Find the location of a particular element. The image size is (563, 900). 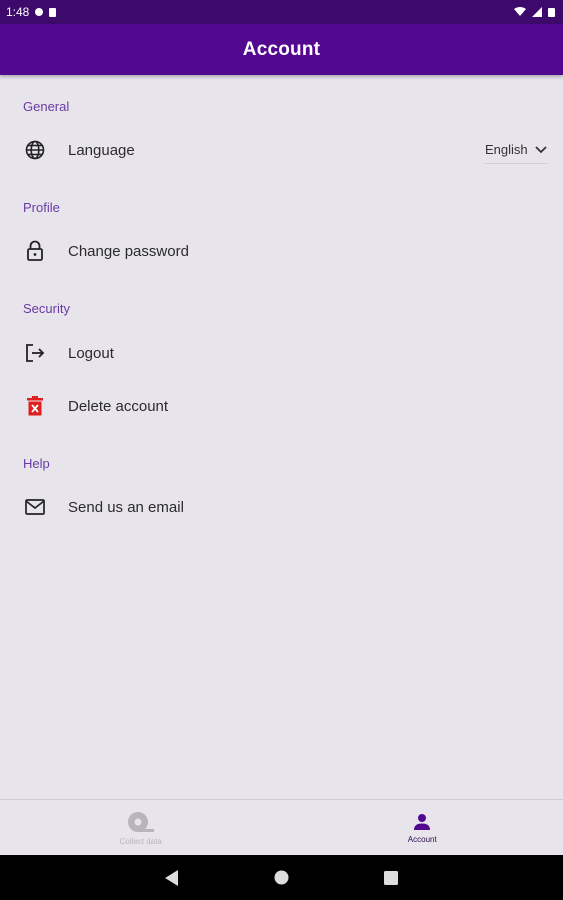

system-navigation-bar is located at coordinates (281, 877).